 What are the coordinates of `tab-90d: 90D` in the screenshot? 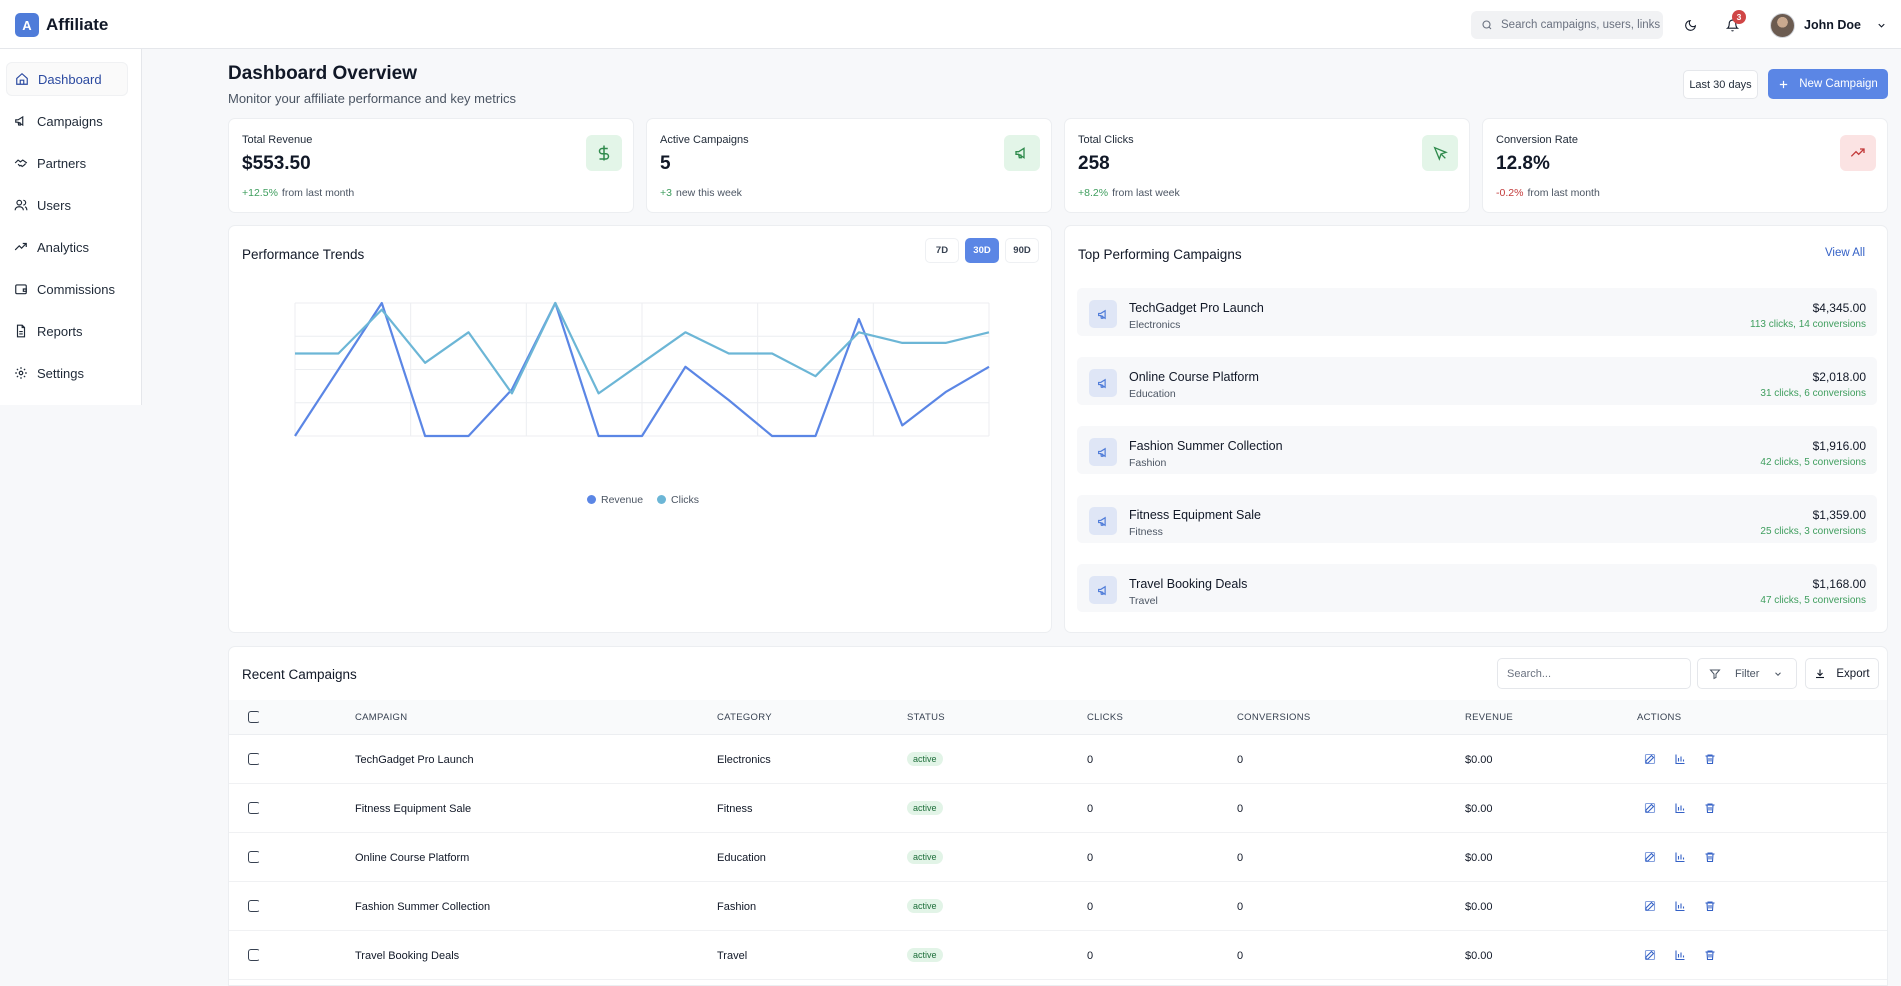 It's located at (1022, 250).